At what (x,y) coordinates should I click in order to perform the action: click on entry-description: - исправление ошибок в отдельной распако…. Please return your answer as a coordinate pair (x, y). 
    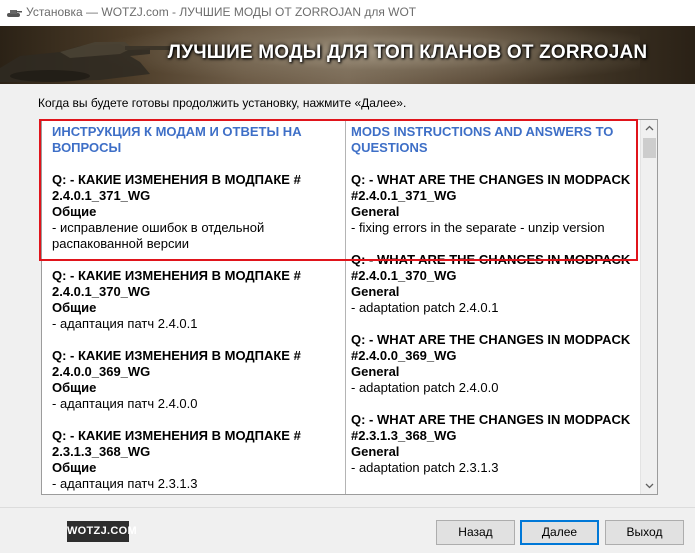
    Looking at the image, I should click on (158, 235).